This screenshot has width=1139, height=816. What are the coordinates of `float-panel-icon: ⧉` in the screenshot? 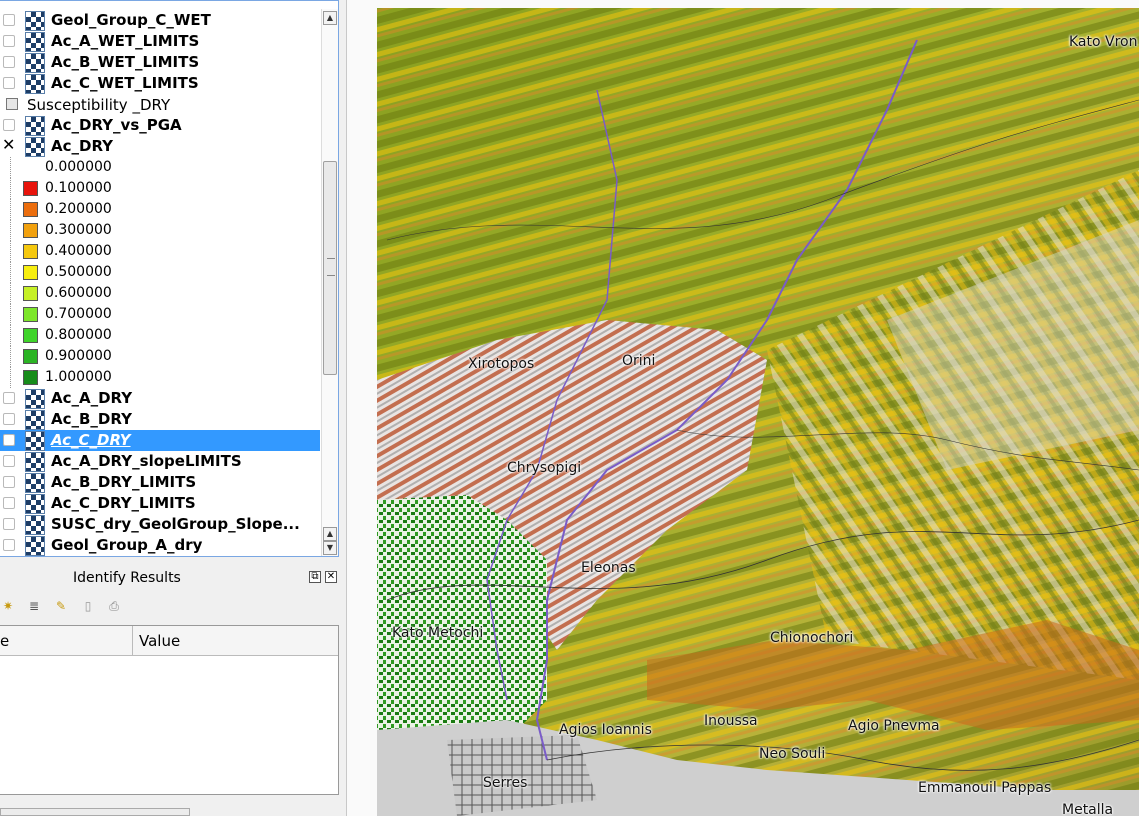 It's located at (315, 577).